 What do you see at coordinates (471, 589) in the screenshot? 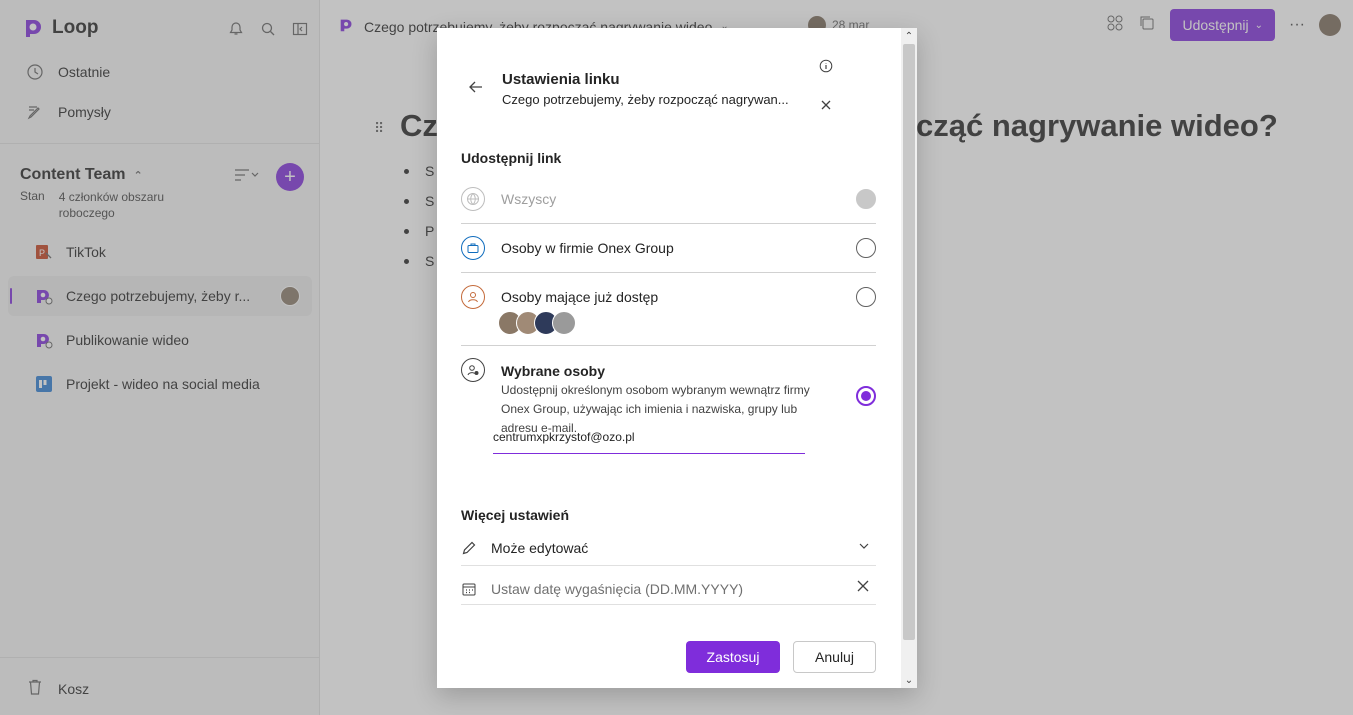
I see `calendar-icon` at bounding box center [471, 589].